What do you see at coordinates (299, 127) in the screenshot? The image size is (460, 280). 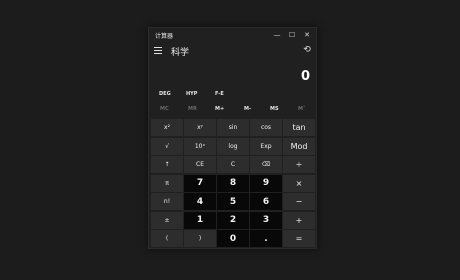 I see `key-0-4: tan` at bounding box center [299, 127].